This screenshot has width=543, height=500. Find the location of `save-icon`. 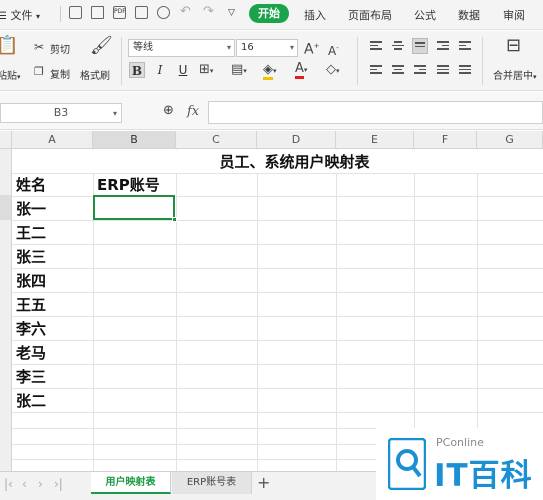

save-icon is located at coordinates (97, 12).